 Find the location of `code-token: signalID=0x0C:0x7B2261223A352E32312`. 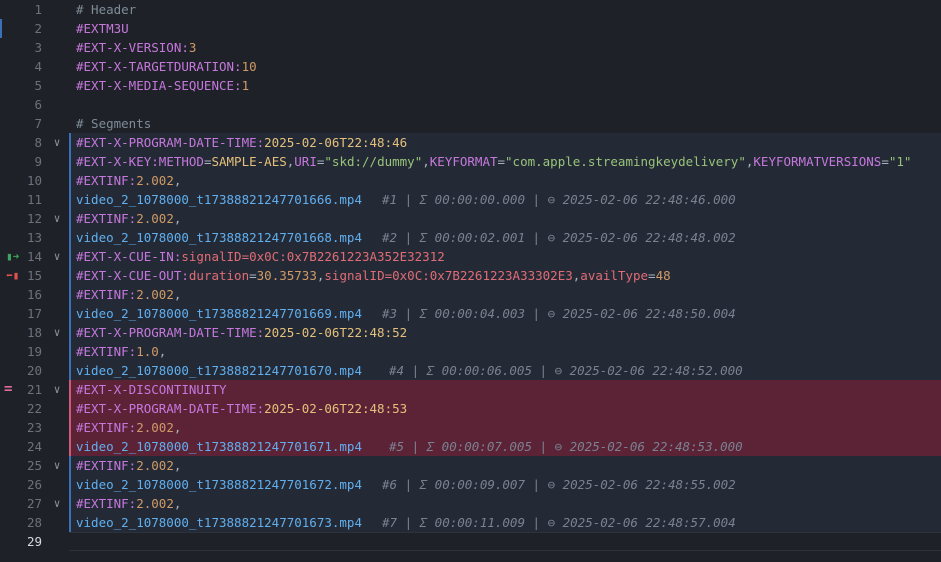

code-token: signalID=0x0C:0x7B2261223A352E32312 is located at coordinates (313, 256).